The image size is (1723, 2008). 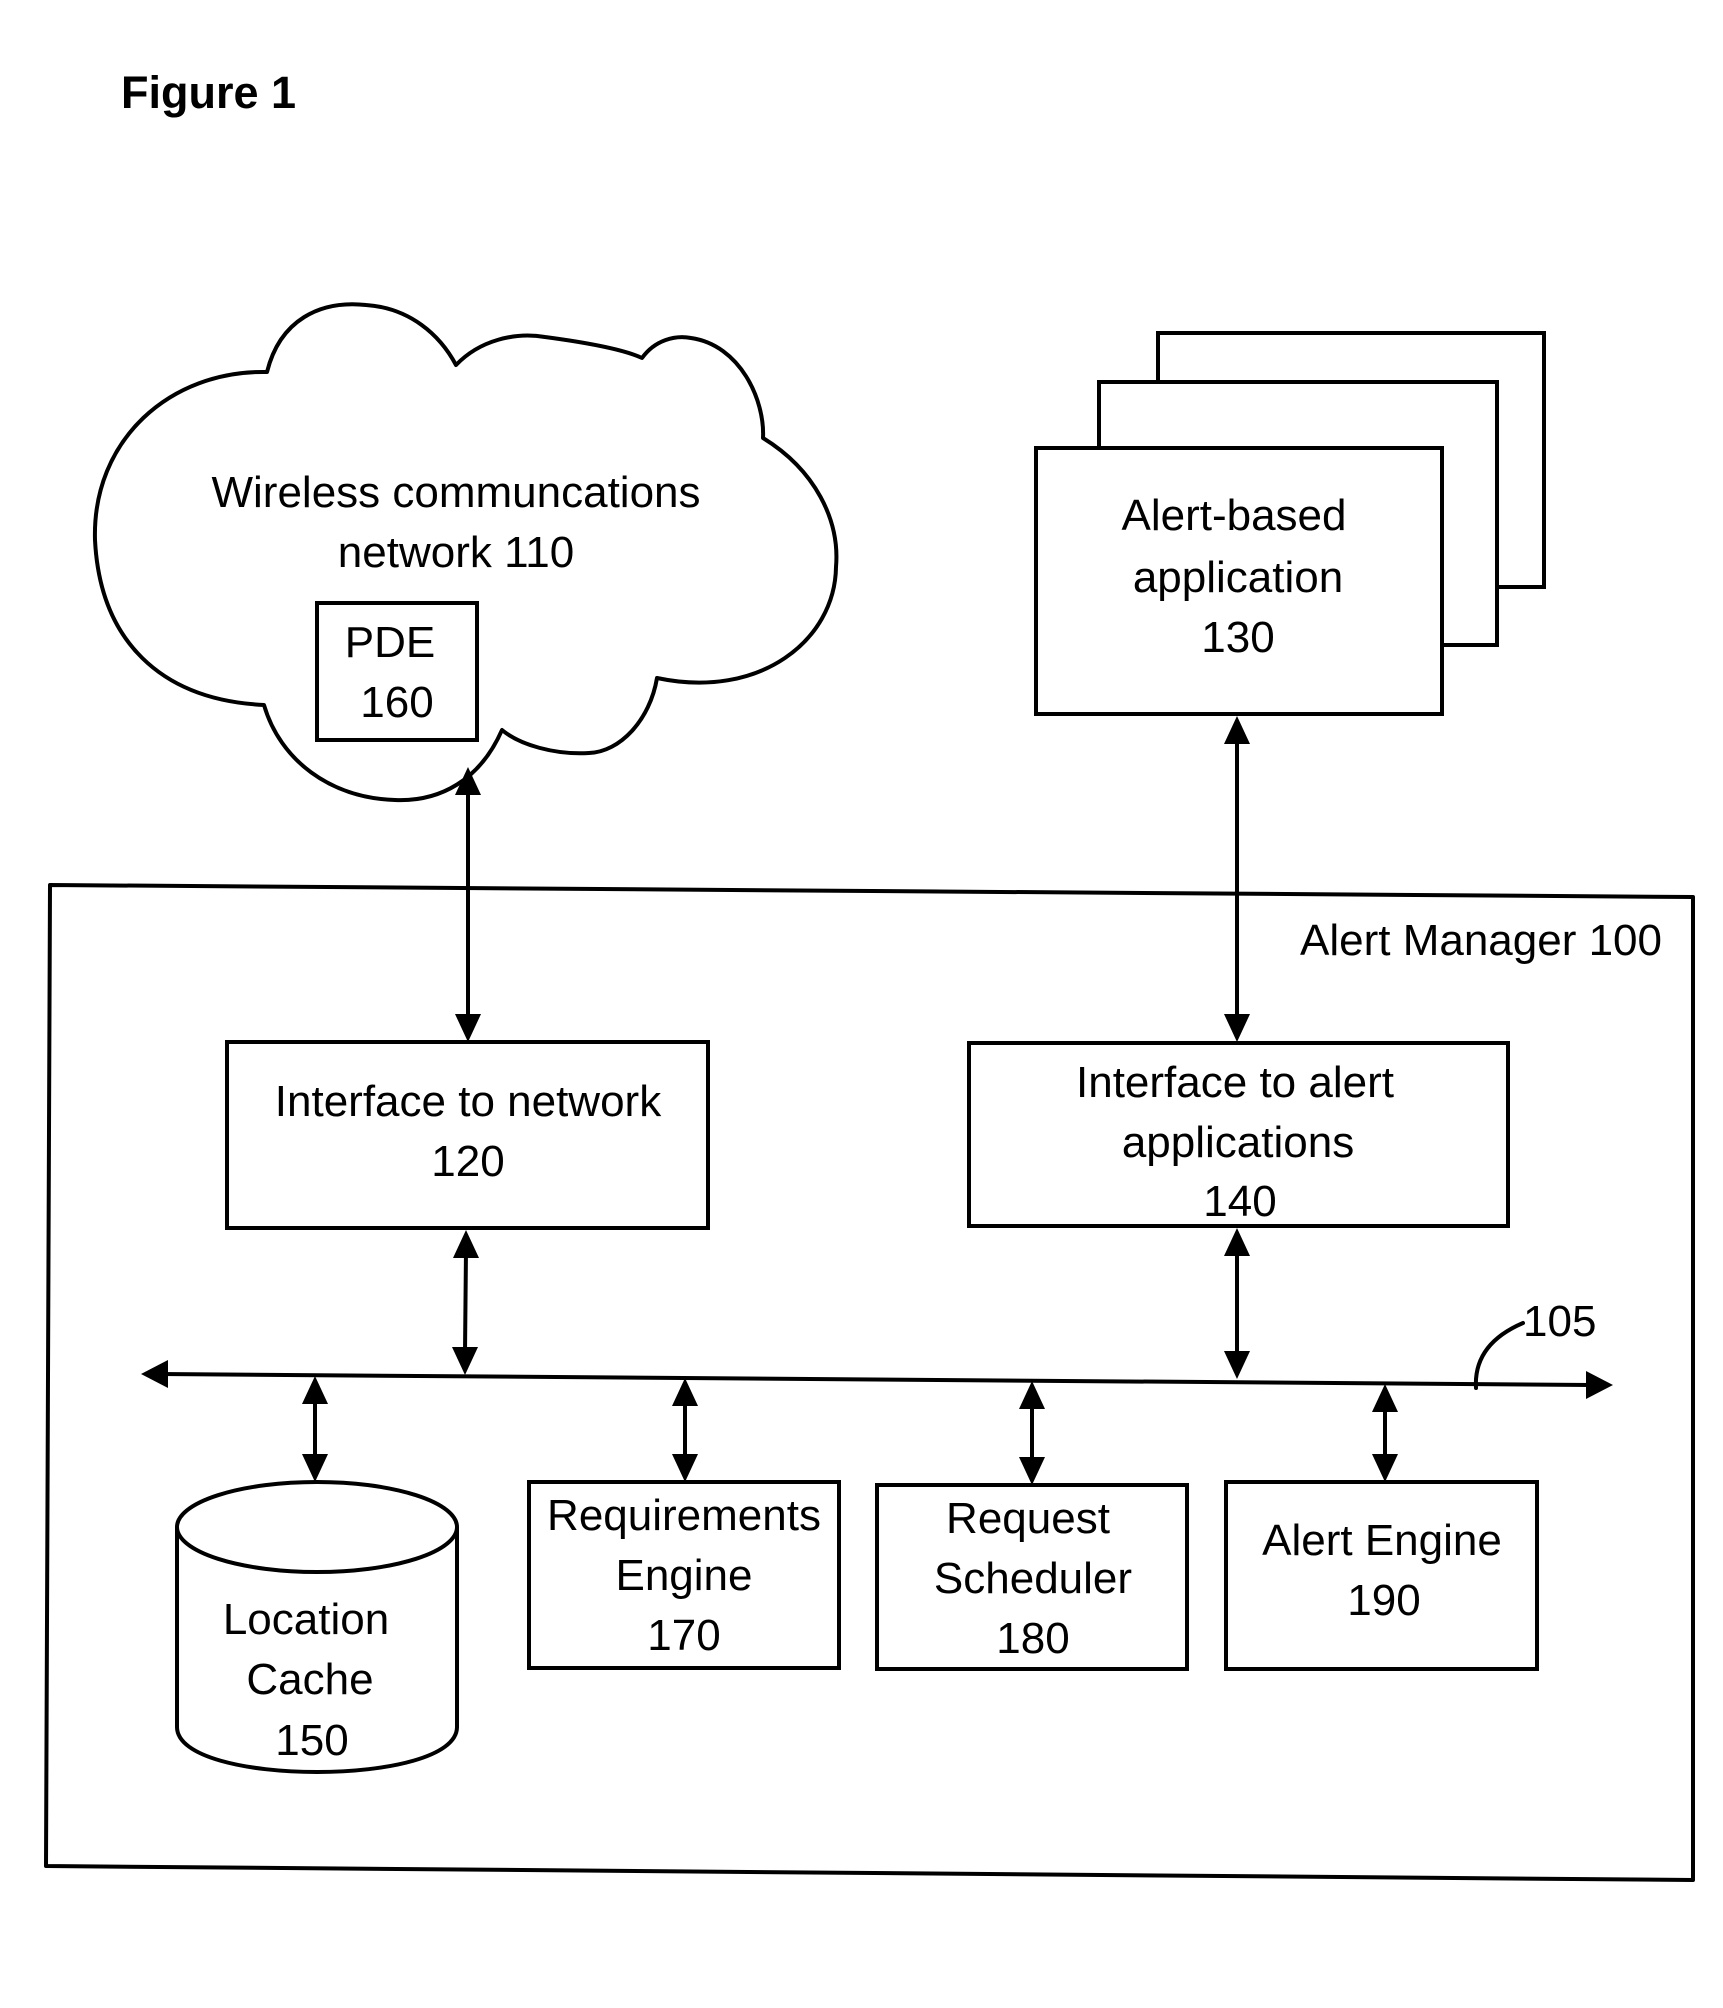 I want to click on interface-alert-node: Interface to alert applications 140, so click(x=1238, y=1134).